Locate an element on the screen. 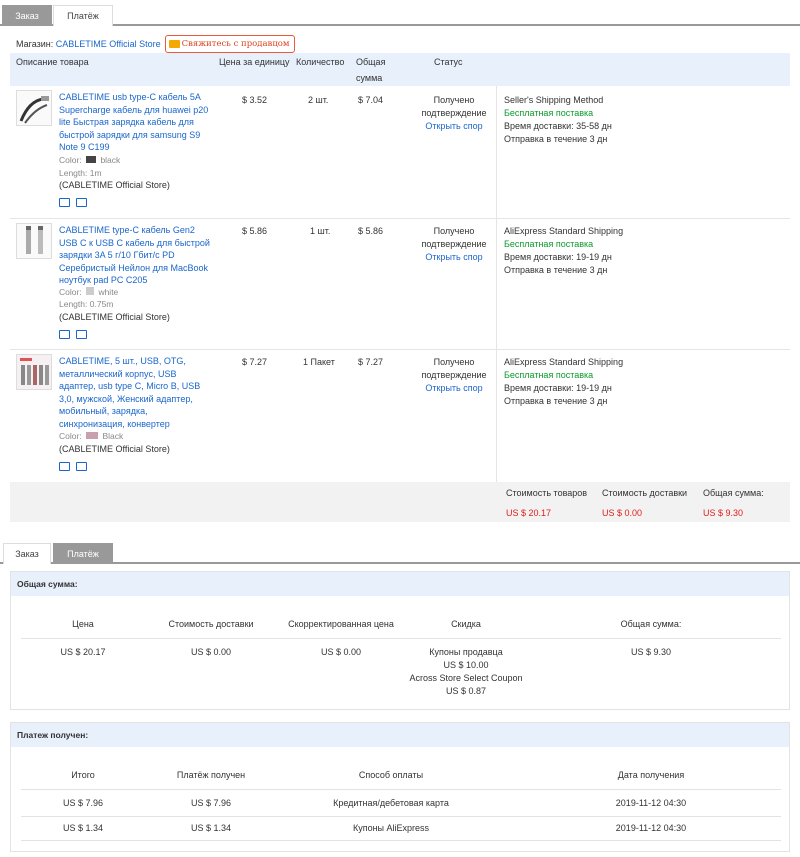 The image size is (800, 857). product-name-line: металлический корпус, USB is located at coordinates (118, 373).